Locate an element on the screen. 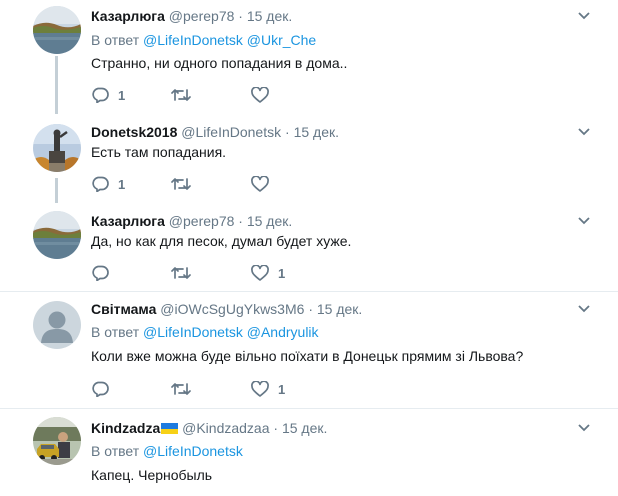 This screenshot has width=618, height=496. reply-context: В ответ @LifeInDonetsk @Andryulik is located at coordinates (205, 332).